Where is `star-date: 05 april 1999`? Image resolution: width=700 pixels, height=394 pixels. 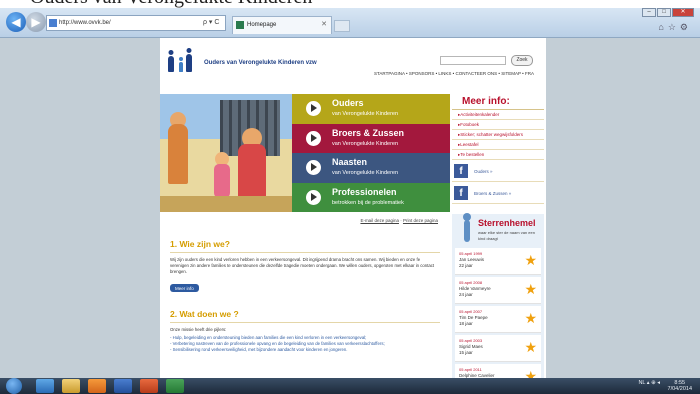
star-date: 05 april 1999 is located at coordinates (471, 253).